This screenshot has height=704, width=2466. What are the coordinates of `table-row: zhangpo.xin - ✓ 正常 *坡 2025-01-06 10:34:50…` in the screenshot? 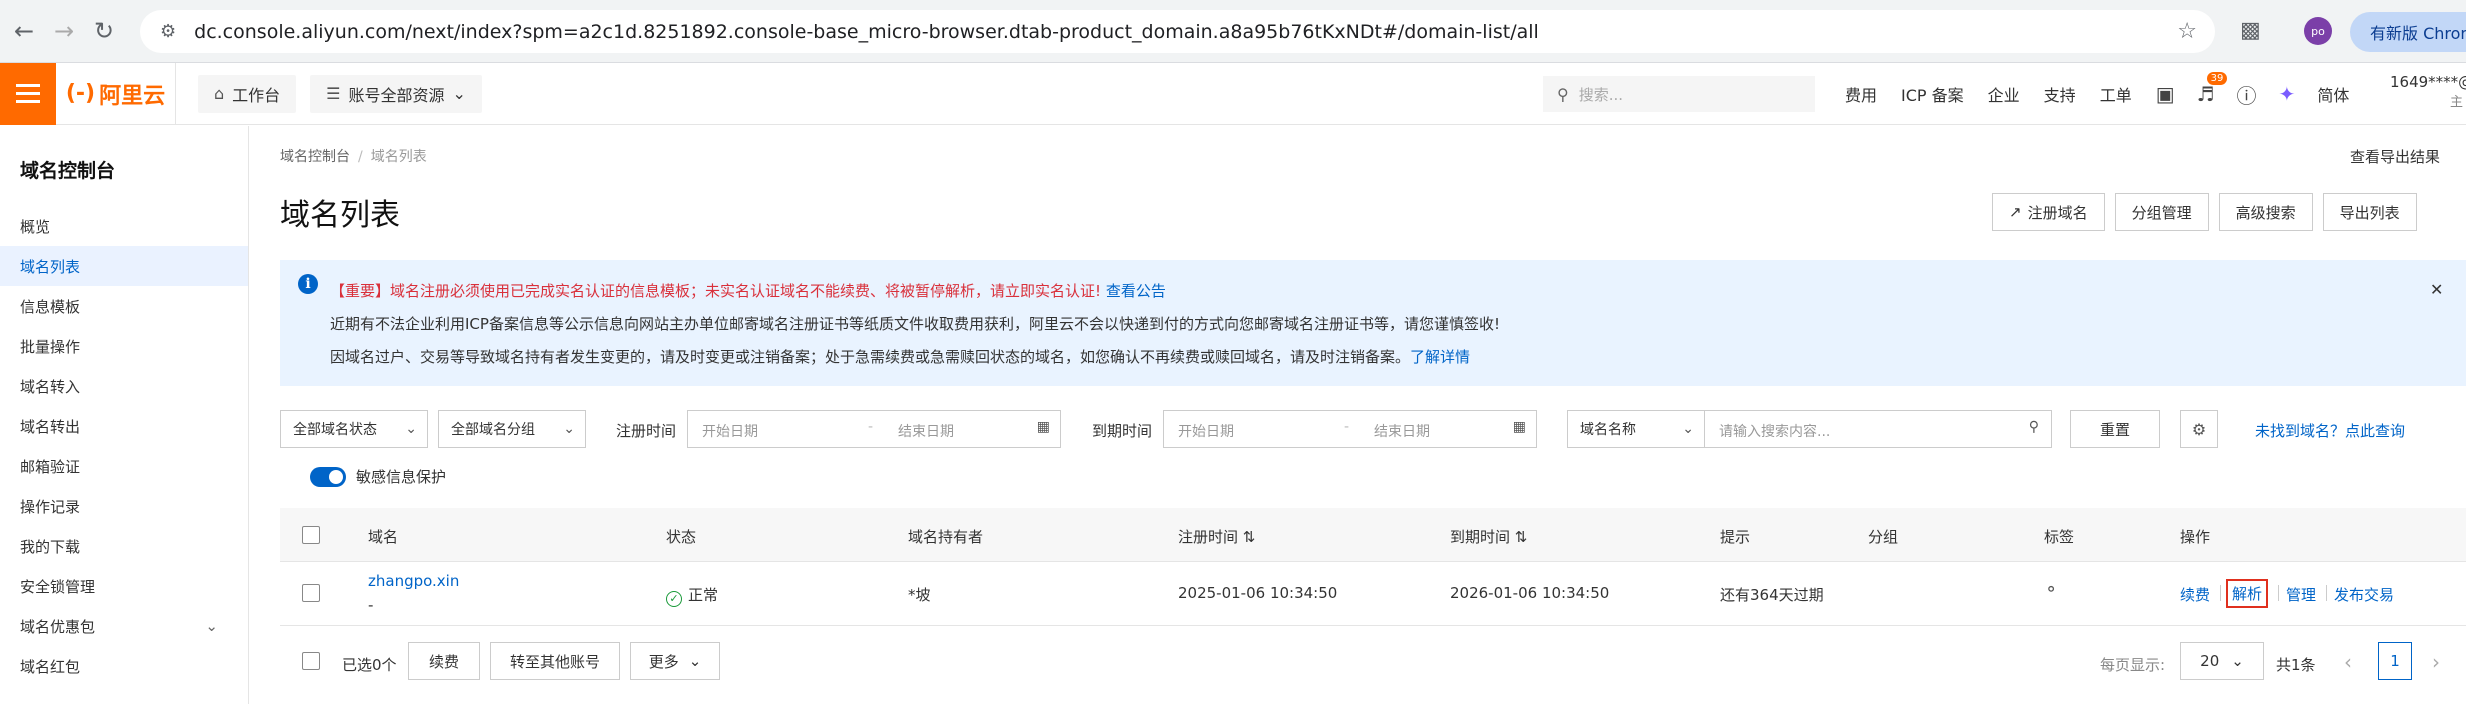 It's located at (1373, 594).